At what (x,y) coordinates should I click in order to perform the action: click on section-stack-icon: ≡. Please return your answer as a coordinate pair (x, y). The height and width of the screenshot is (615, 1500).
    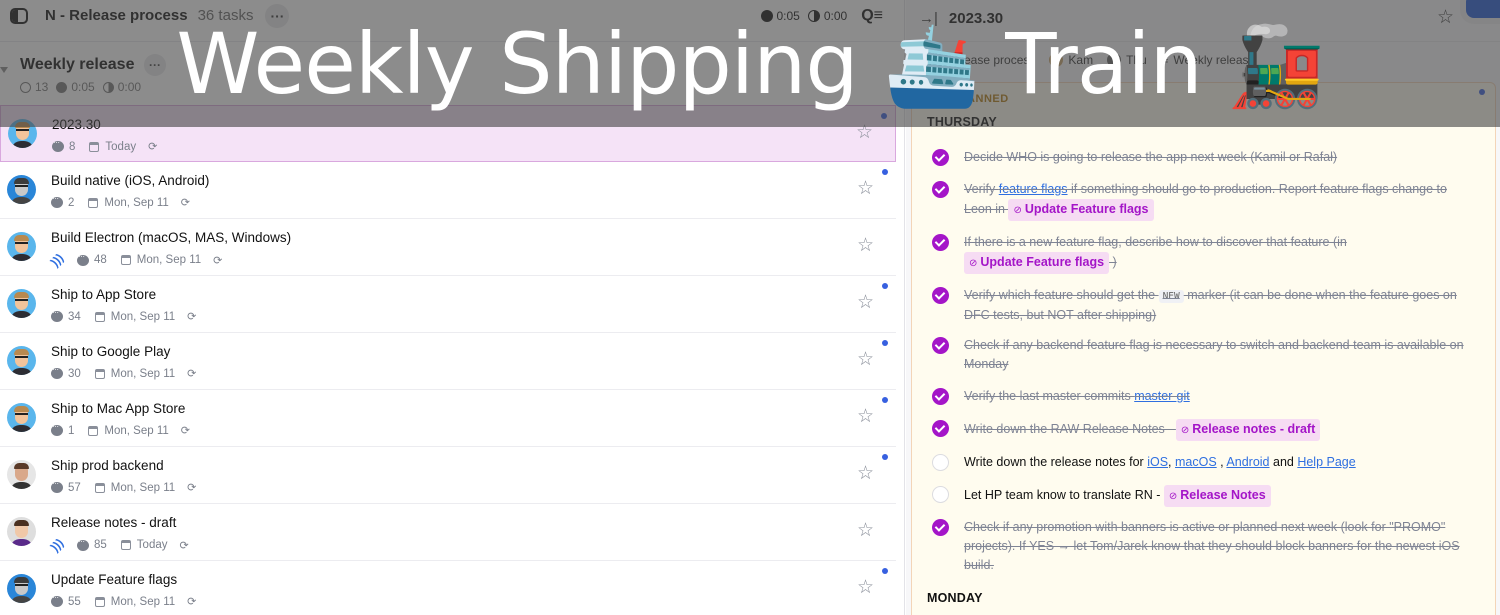
    Looking at the image, I should click on (1164, 59).